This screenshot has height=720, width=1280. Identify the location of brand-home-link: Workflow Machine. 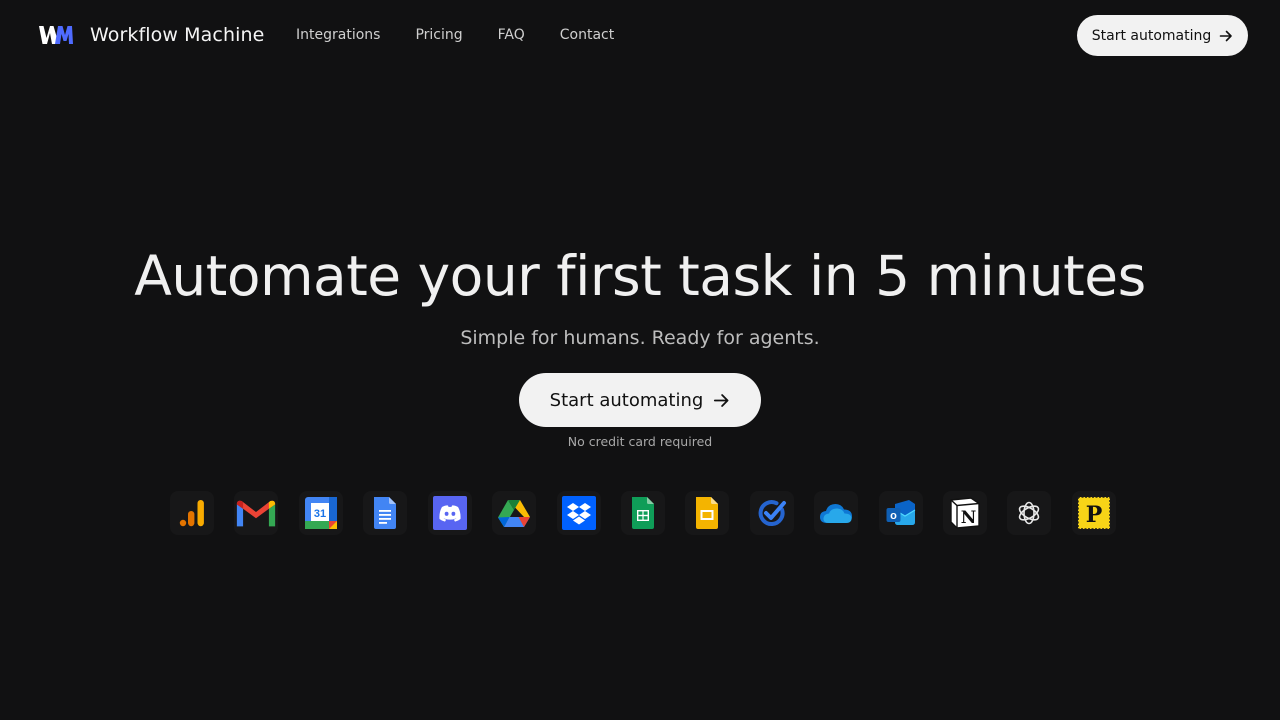
(151, 35).